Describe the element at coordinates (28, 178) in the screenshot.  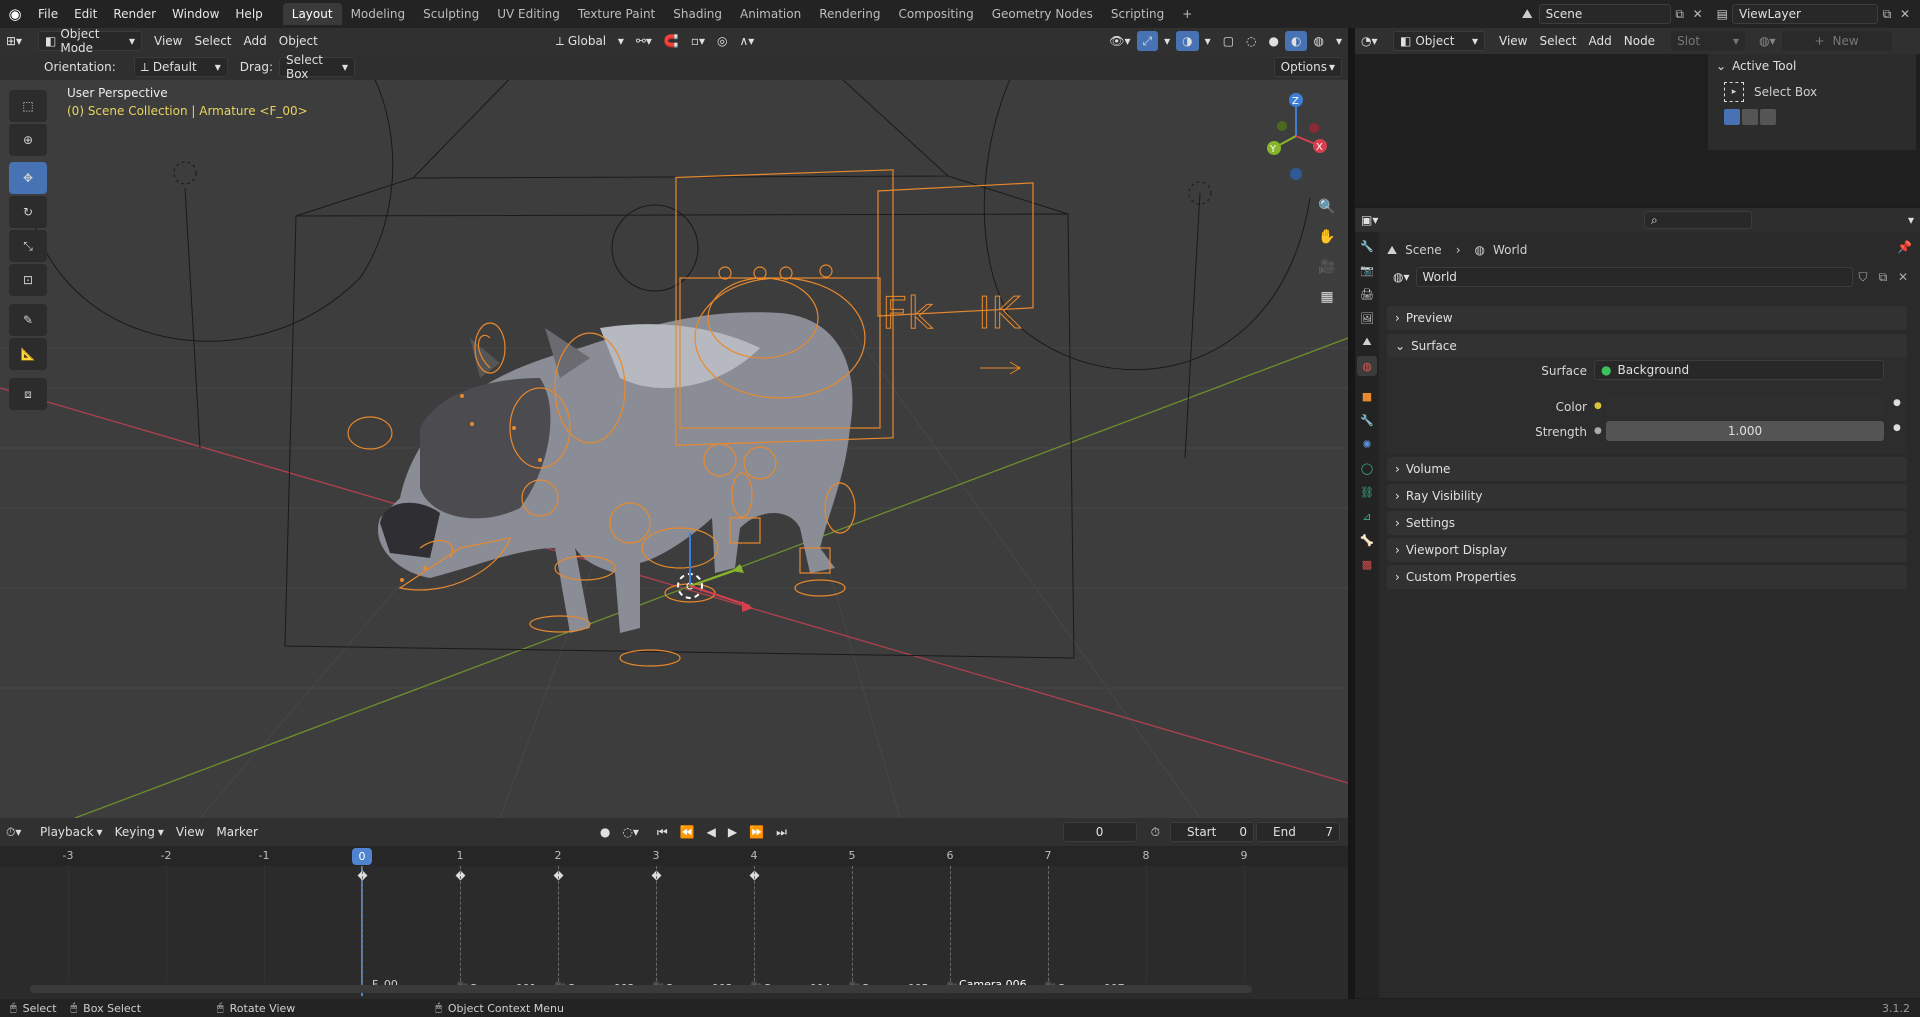
I see `move-tool: ✥` at that location.